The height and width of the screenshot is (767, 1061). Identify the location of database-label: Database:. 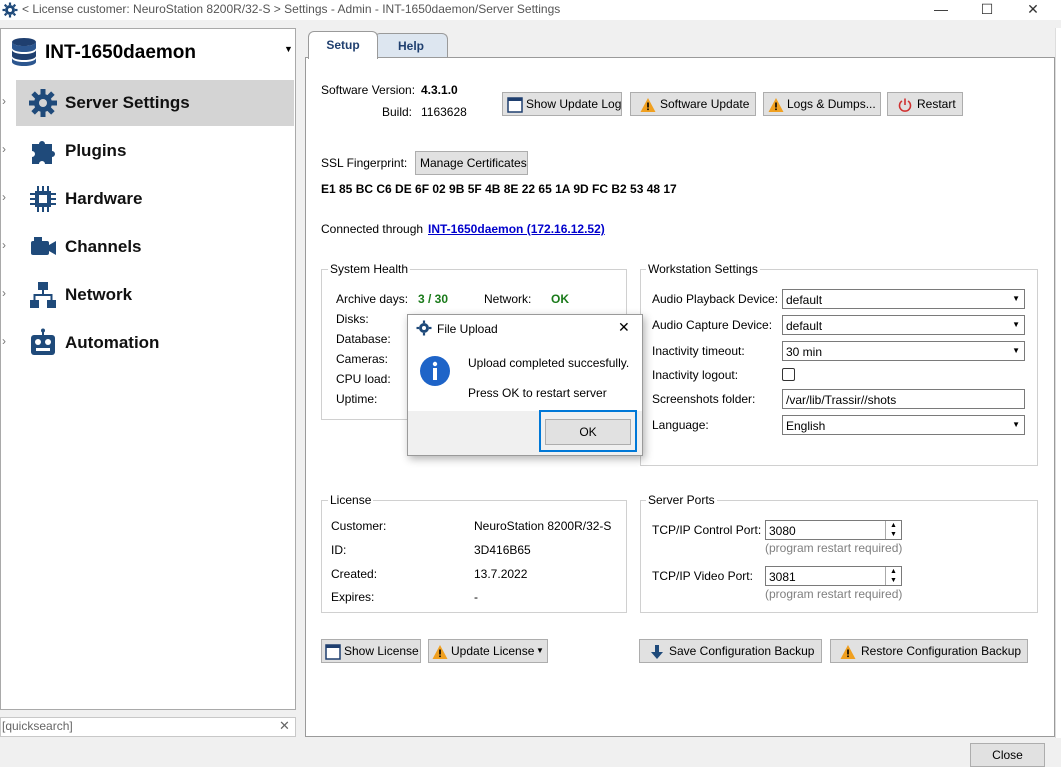
(363, 339).